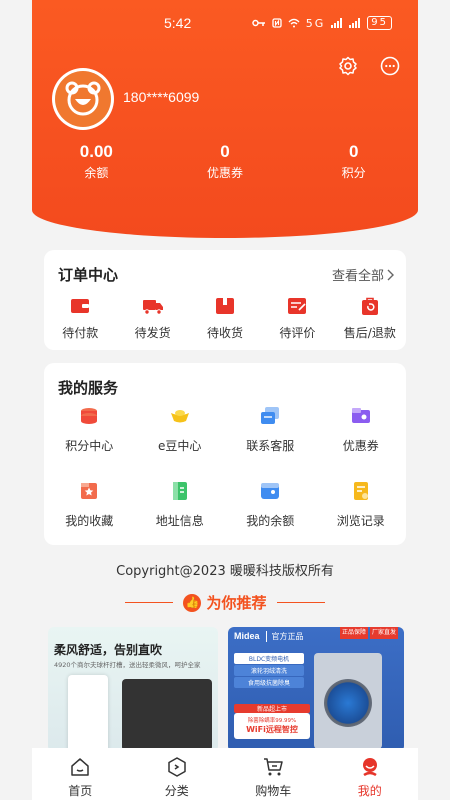  I want to click on services-grid: 积分中心 e豆中心 联系客服 优惠券 我的收藏 地址信息 我的余额 浏览记录, so click(225, 467).